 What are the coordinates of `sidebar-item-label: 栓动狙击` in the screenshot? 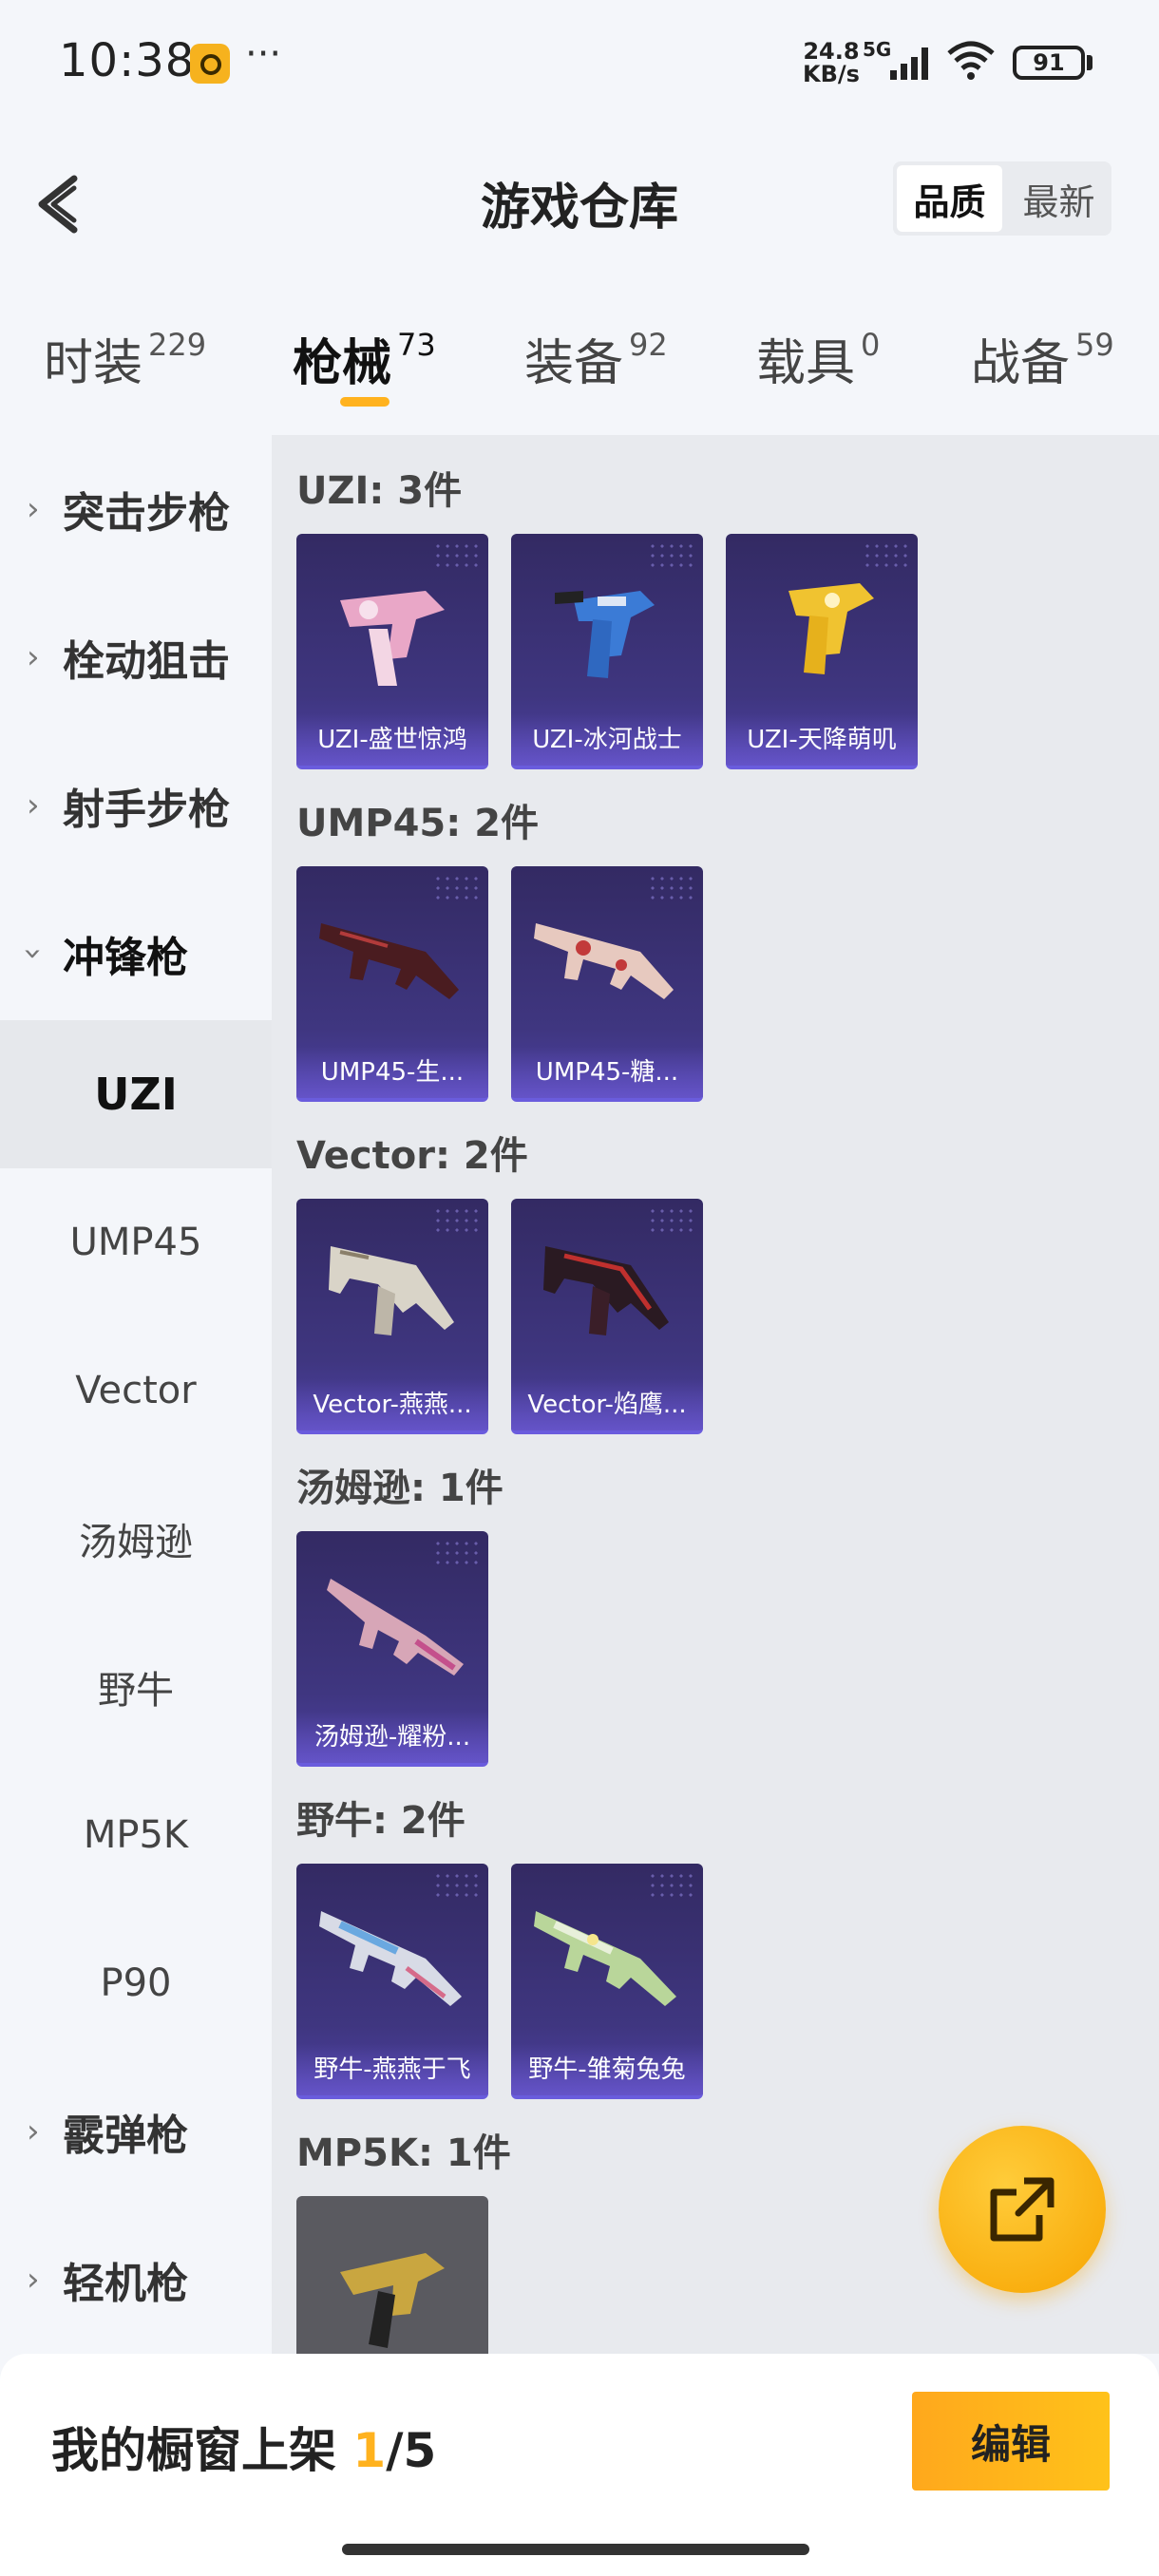 It's located at (146, 661).